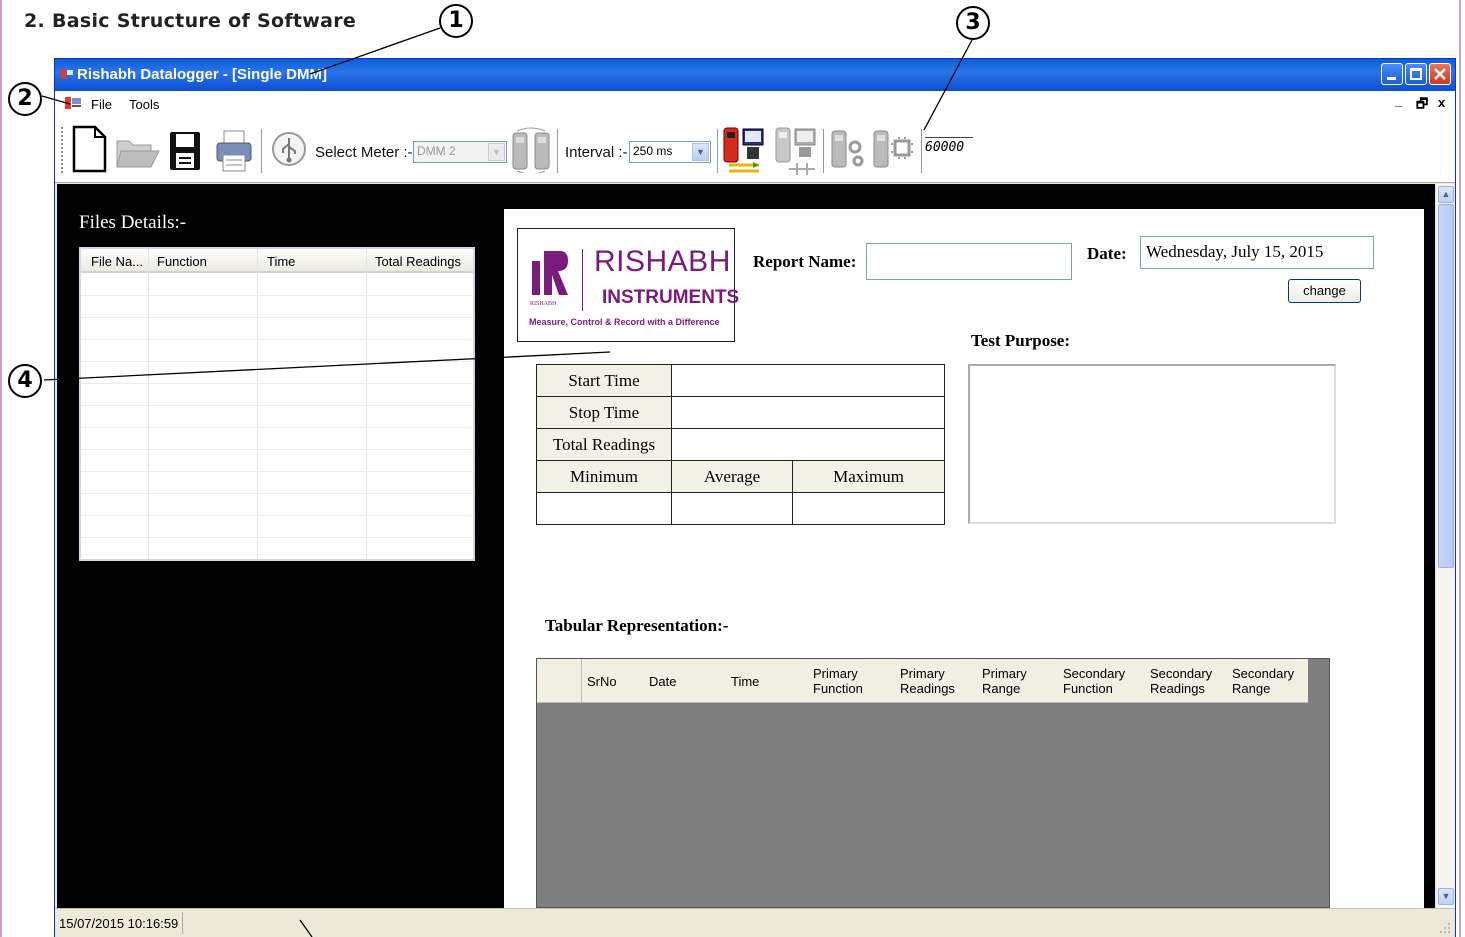 The height and width of the screenshot is (937, 1465). I want to click on meter-settings-icon, so click(848, 151).